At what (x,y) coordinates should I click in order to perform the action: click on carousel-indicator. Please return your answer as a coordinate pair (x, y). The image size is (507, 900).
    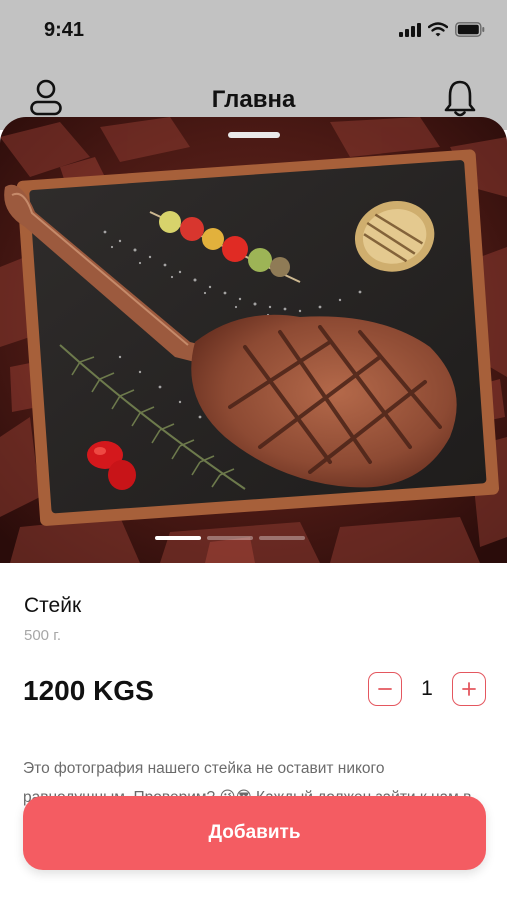
    Looking at the image, I should click on (230, 538).